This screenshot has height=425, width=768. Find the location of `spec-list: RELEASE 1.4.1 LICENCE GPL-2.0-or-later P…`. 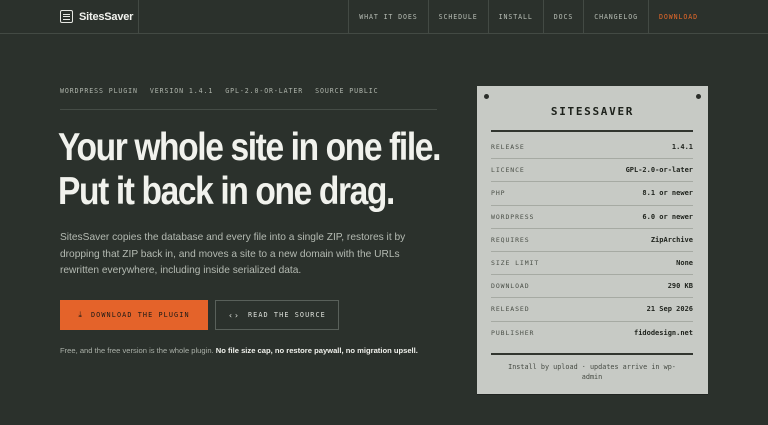

spec-list: RELEASE 1.4.1 LICENCE GPL-2.0-or-later P… is located at coordinates (592, 240).